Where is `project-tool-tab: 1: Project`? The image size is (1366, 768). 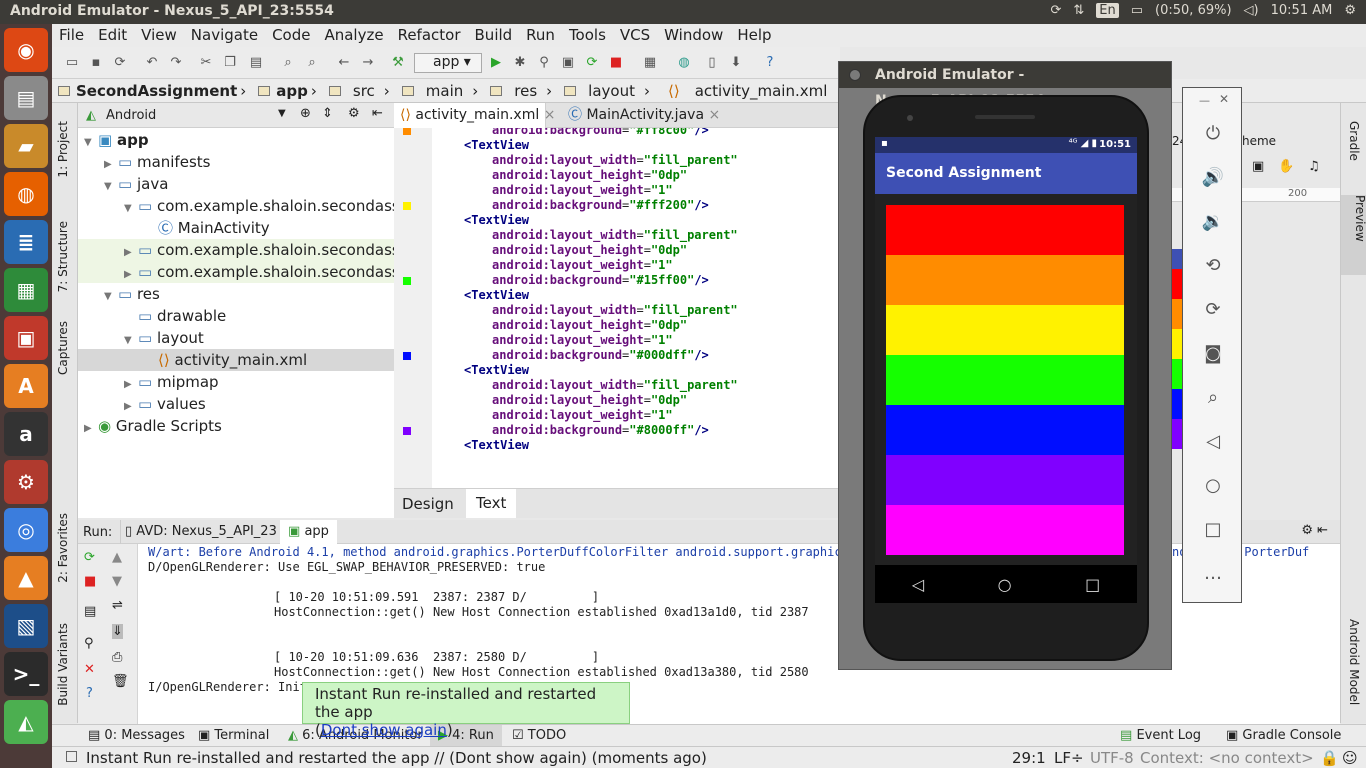
project-tool-tab: 1: Project is located at coordinates (63, 149).